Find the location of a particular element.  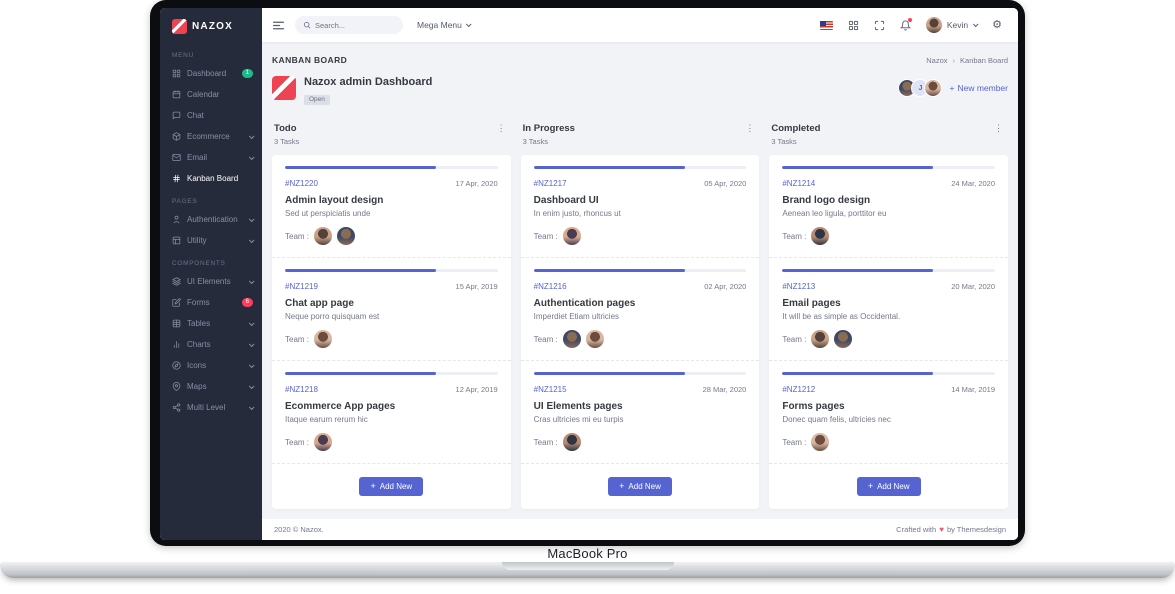

task-date: 28 Mar, 2020 is located at coordinates (724, 389).